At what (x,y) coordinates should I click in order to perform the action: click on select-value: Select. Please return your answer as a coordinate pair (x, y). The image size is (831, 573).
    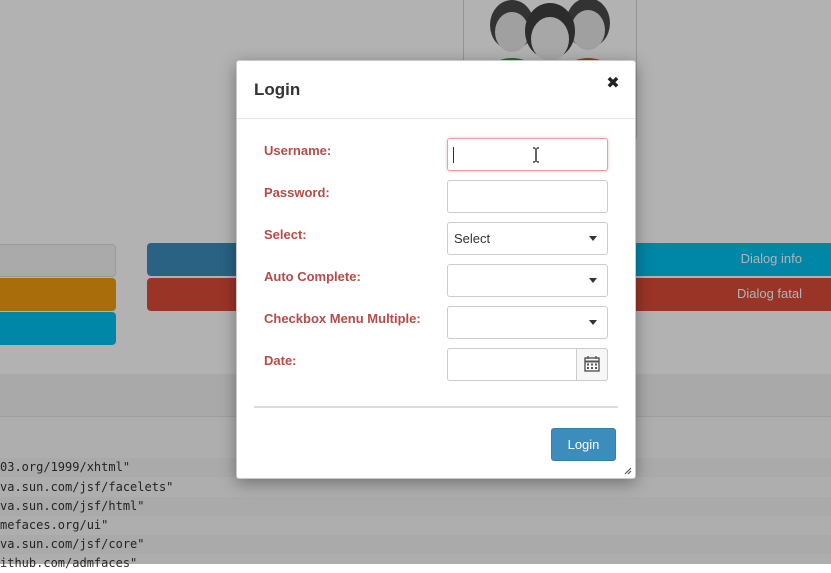
    Looking at the image, I should click on (472, 238).